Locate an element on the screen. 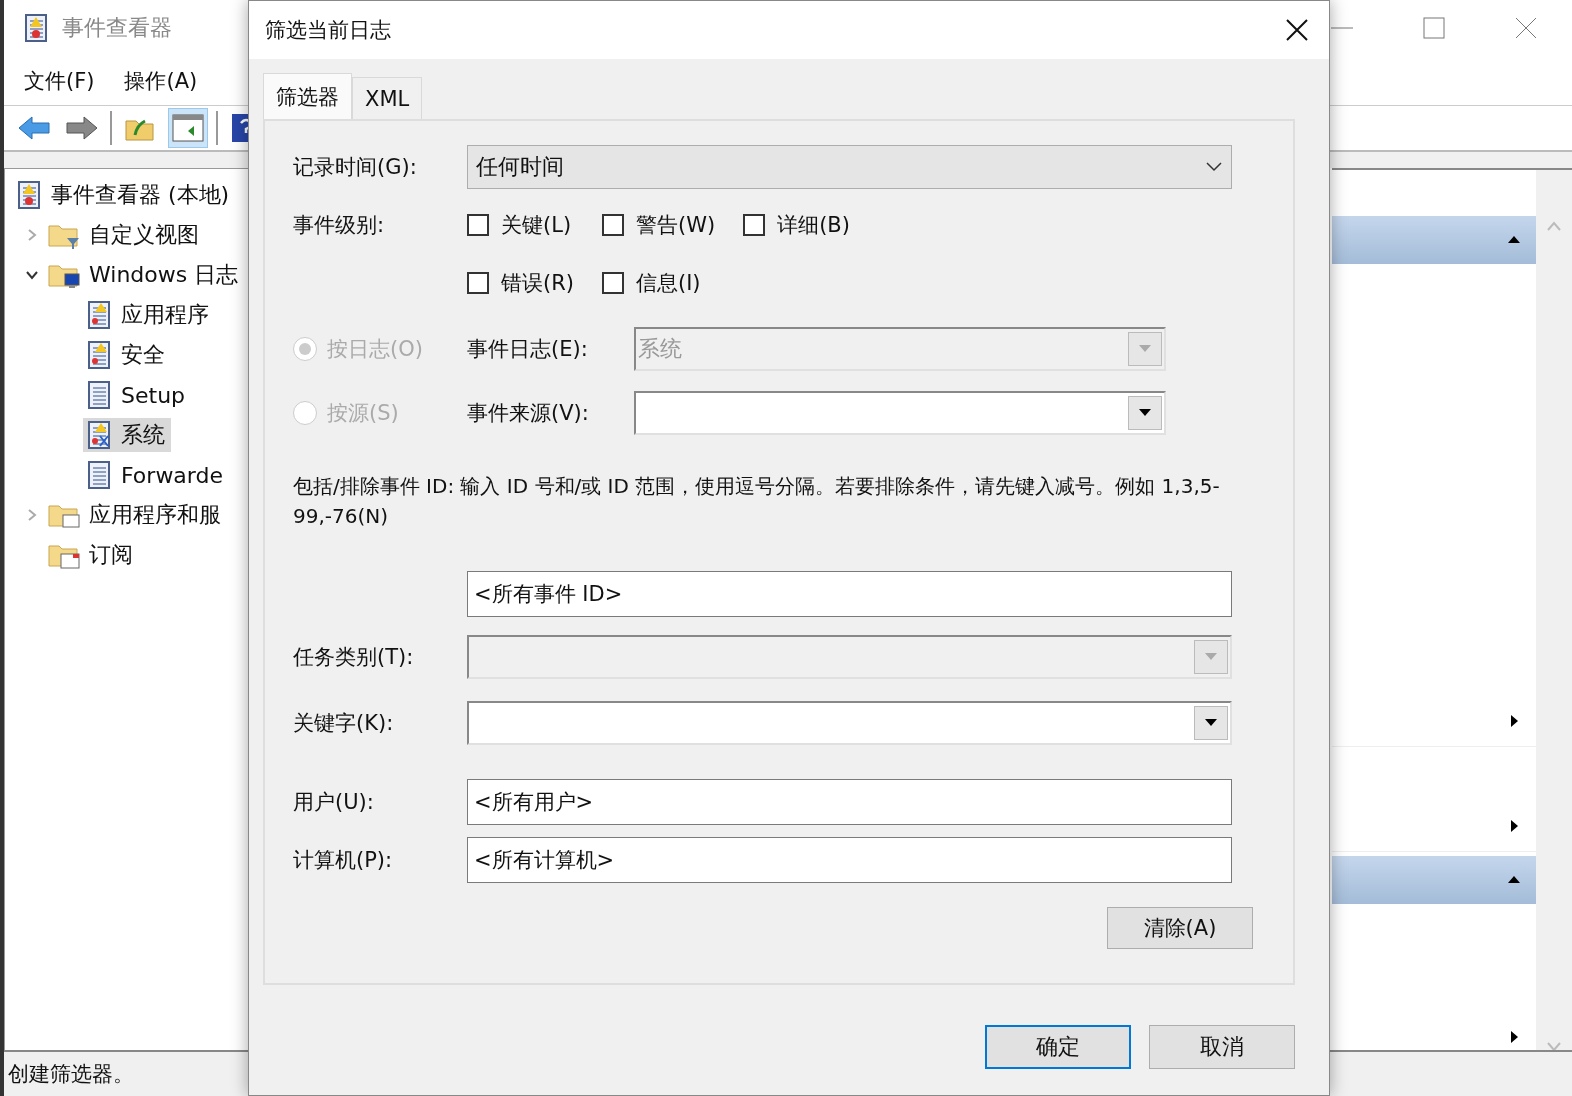  chevron-down-icon is located at coordinates (1214, 167).